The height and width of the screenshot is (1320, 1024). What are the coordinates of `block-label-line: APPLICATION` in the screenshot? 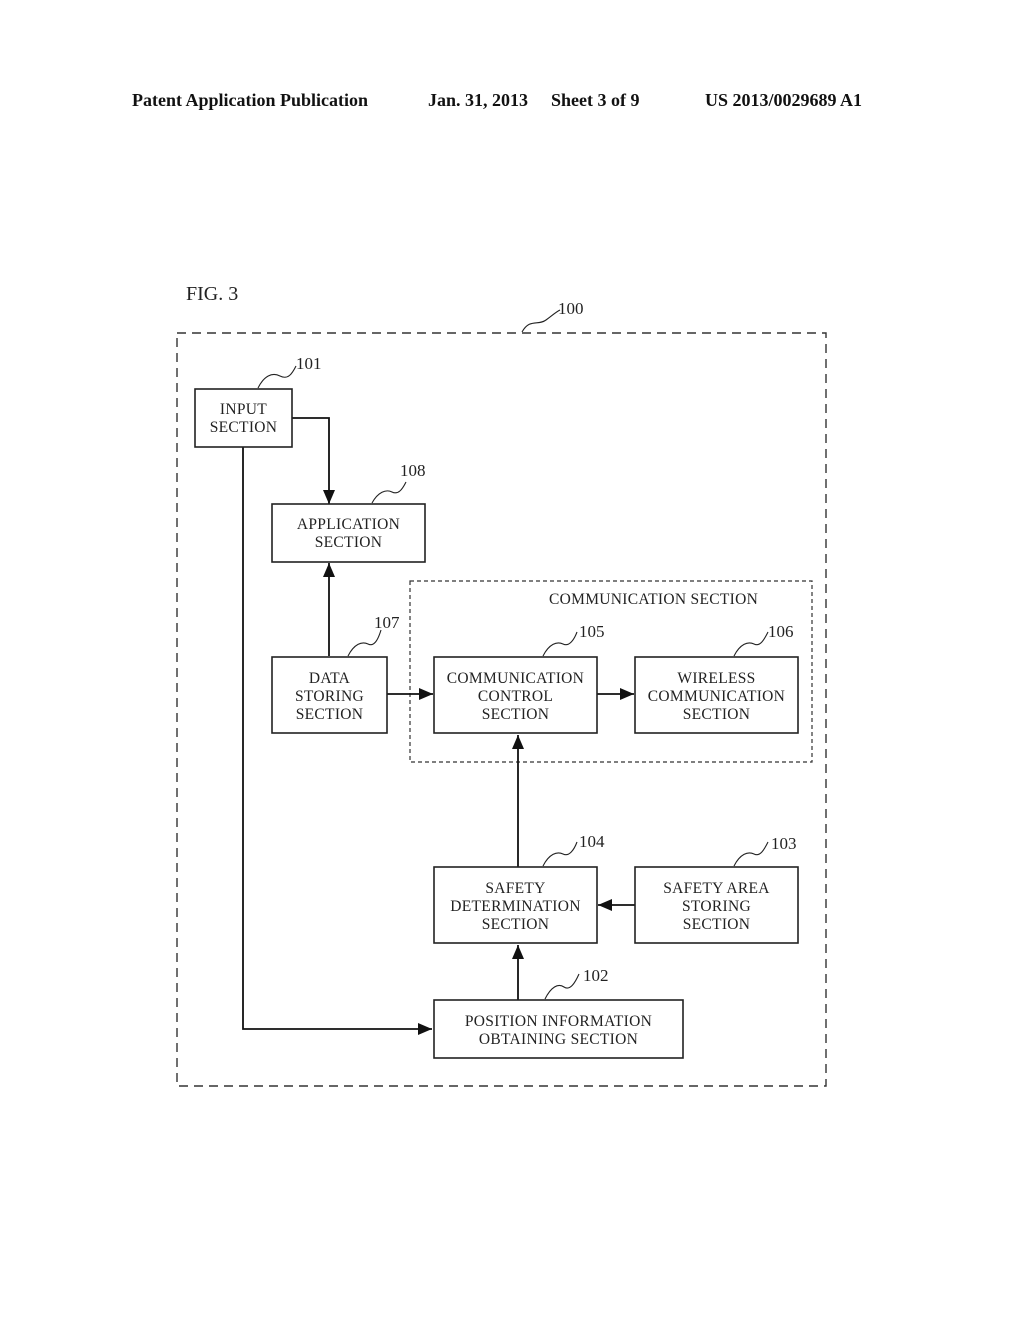 It's located at (348, 524).